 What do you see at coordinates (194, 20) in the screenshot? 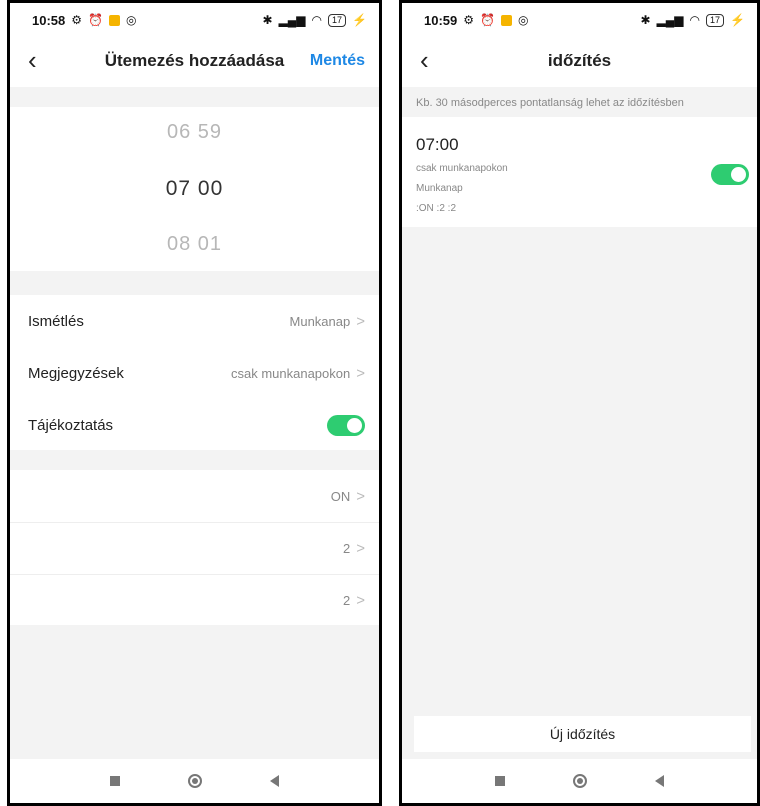
I see `status-bar: 10:58 ⚙ ⏰ ◎ ✱ ▂▄▆ ◠ 17 ⚡` at bounding box center [194, 20].